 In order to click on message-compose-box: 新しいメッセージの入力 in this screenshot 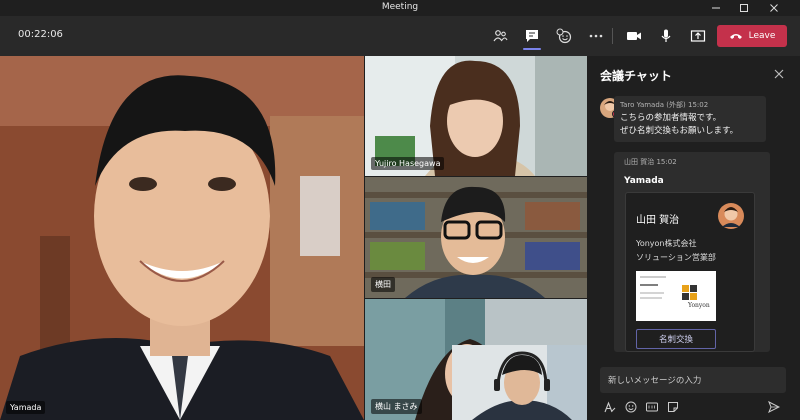, I will do `click(693, 380)`.